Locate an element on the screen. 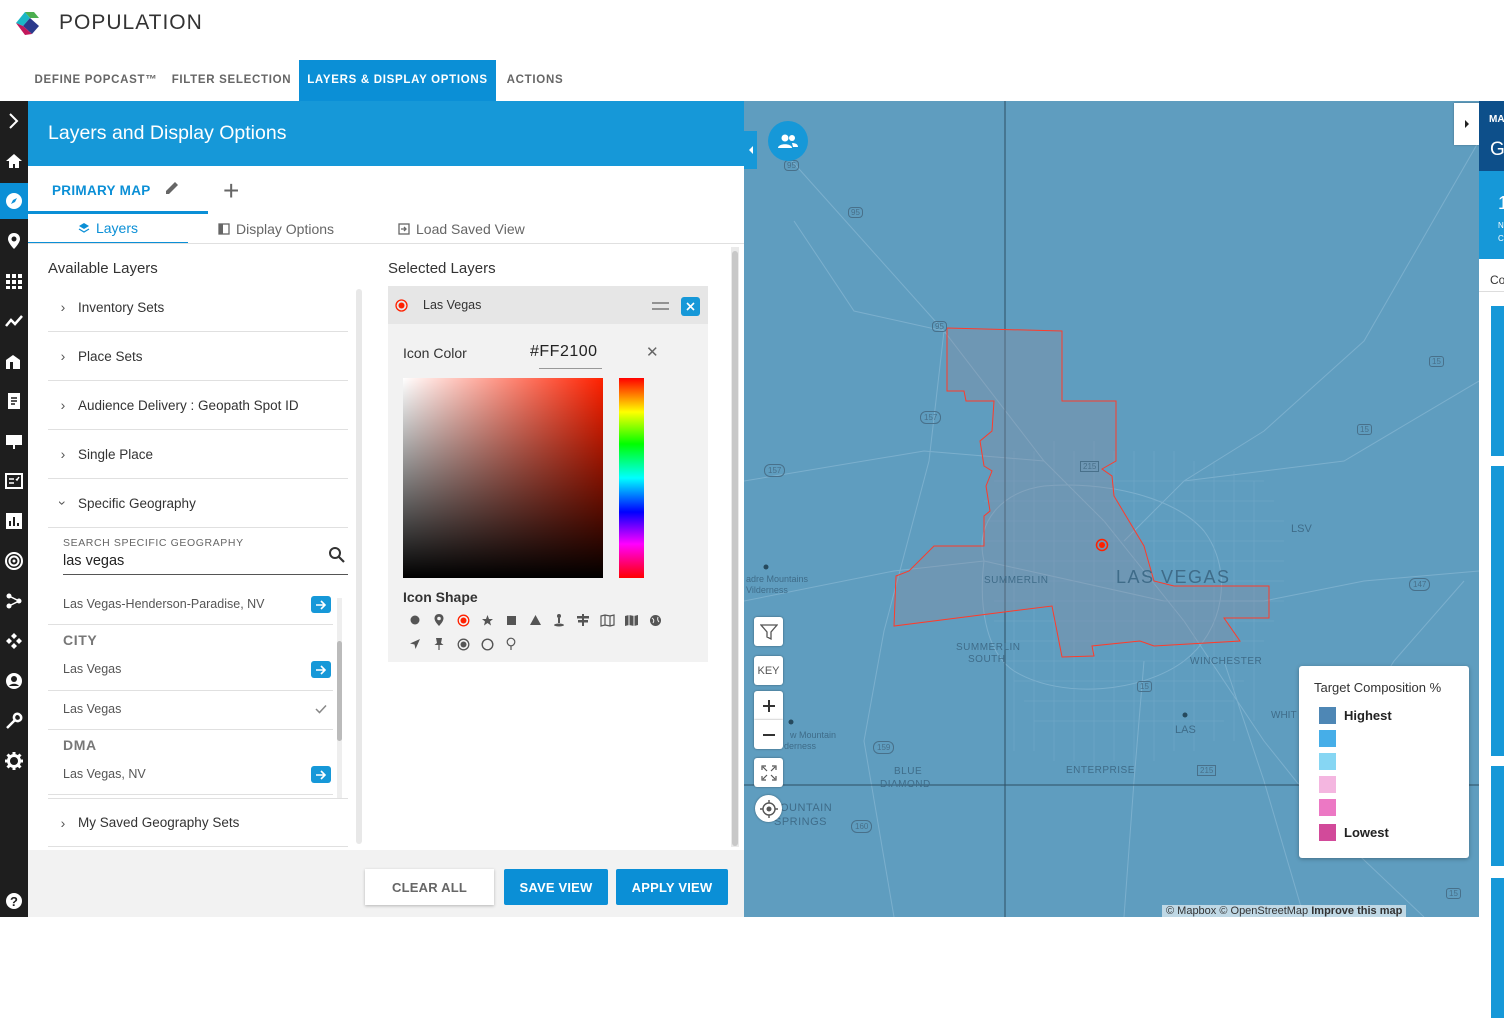 This screenshot has height=1018, width=1504. shape-target-icon is located at coordinates (463, 620).